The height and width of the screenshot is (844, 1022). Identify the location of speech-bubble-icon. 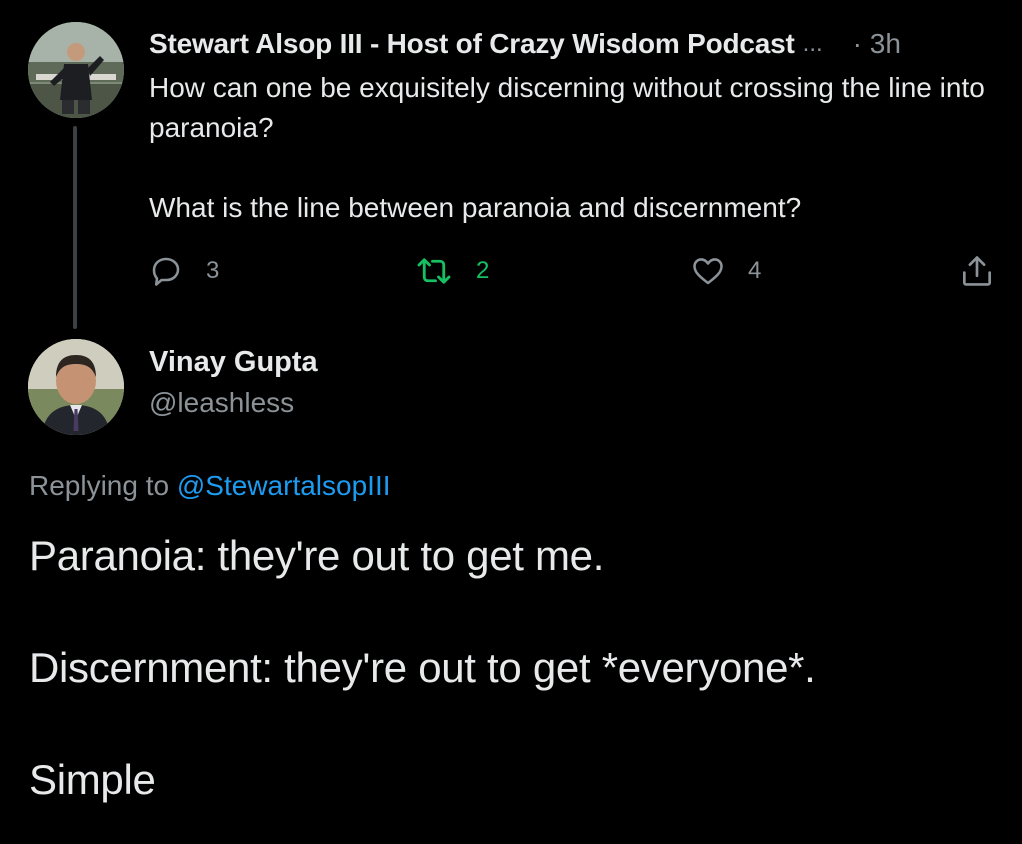
(166, 271).